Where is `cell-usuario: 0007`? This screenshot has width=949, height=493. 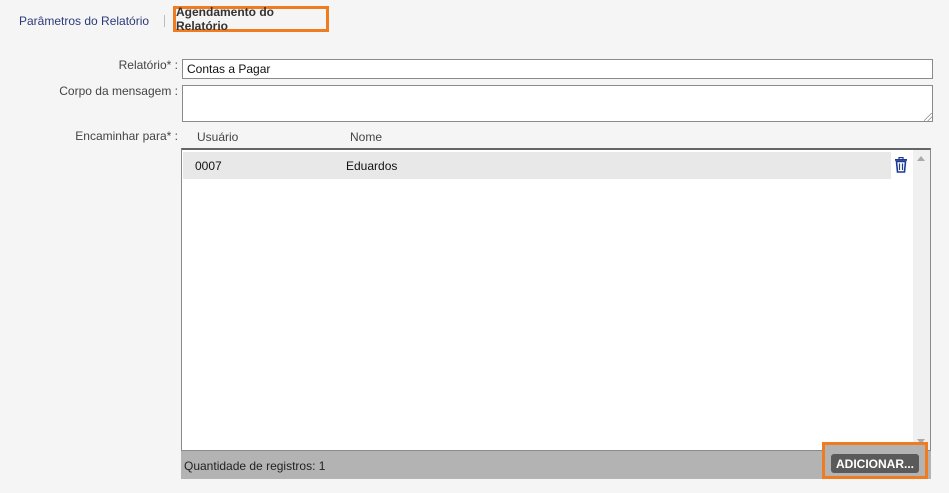
cell-usuario: 0007 is located at coordinates (208, 165).